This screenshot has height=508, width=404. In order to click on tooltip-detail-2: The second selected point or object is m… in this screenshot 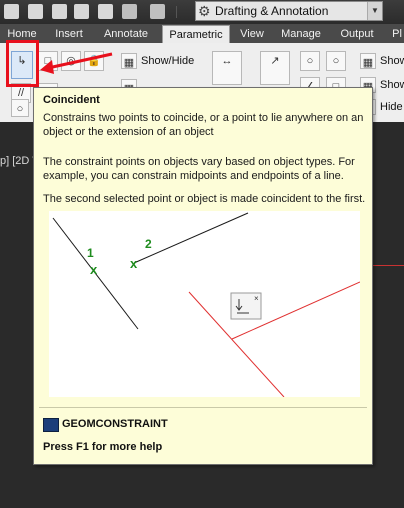, I will do `click(204, 199)`.